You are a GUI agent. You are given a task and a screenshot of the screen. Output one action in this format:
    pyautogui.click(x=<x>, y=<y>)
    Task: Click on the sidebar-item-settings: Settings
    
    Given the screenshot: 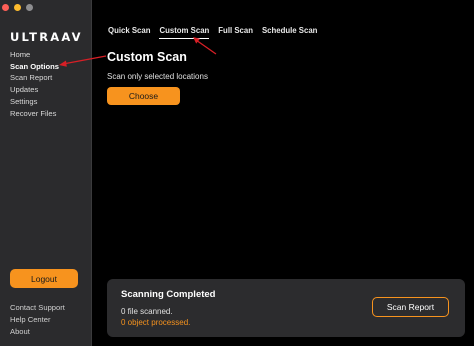 What is the action you would take?
    pyautogui.click(x=34, y=102)
    